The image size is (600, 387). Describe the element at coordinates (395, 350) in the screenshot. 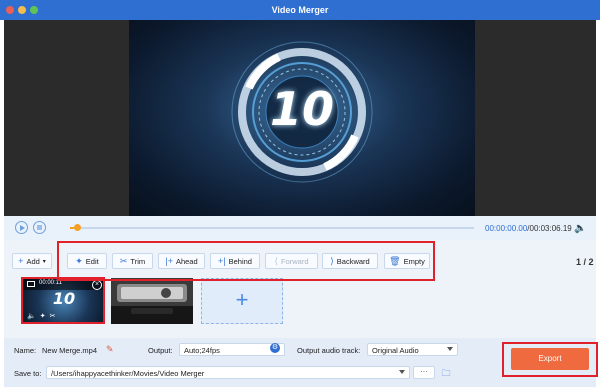

I see `audio-track-value: Original Audio` at that location.